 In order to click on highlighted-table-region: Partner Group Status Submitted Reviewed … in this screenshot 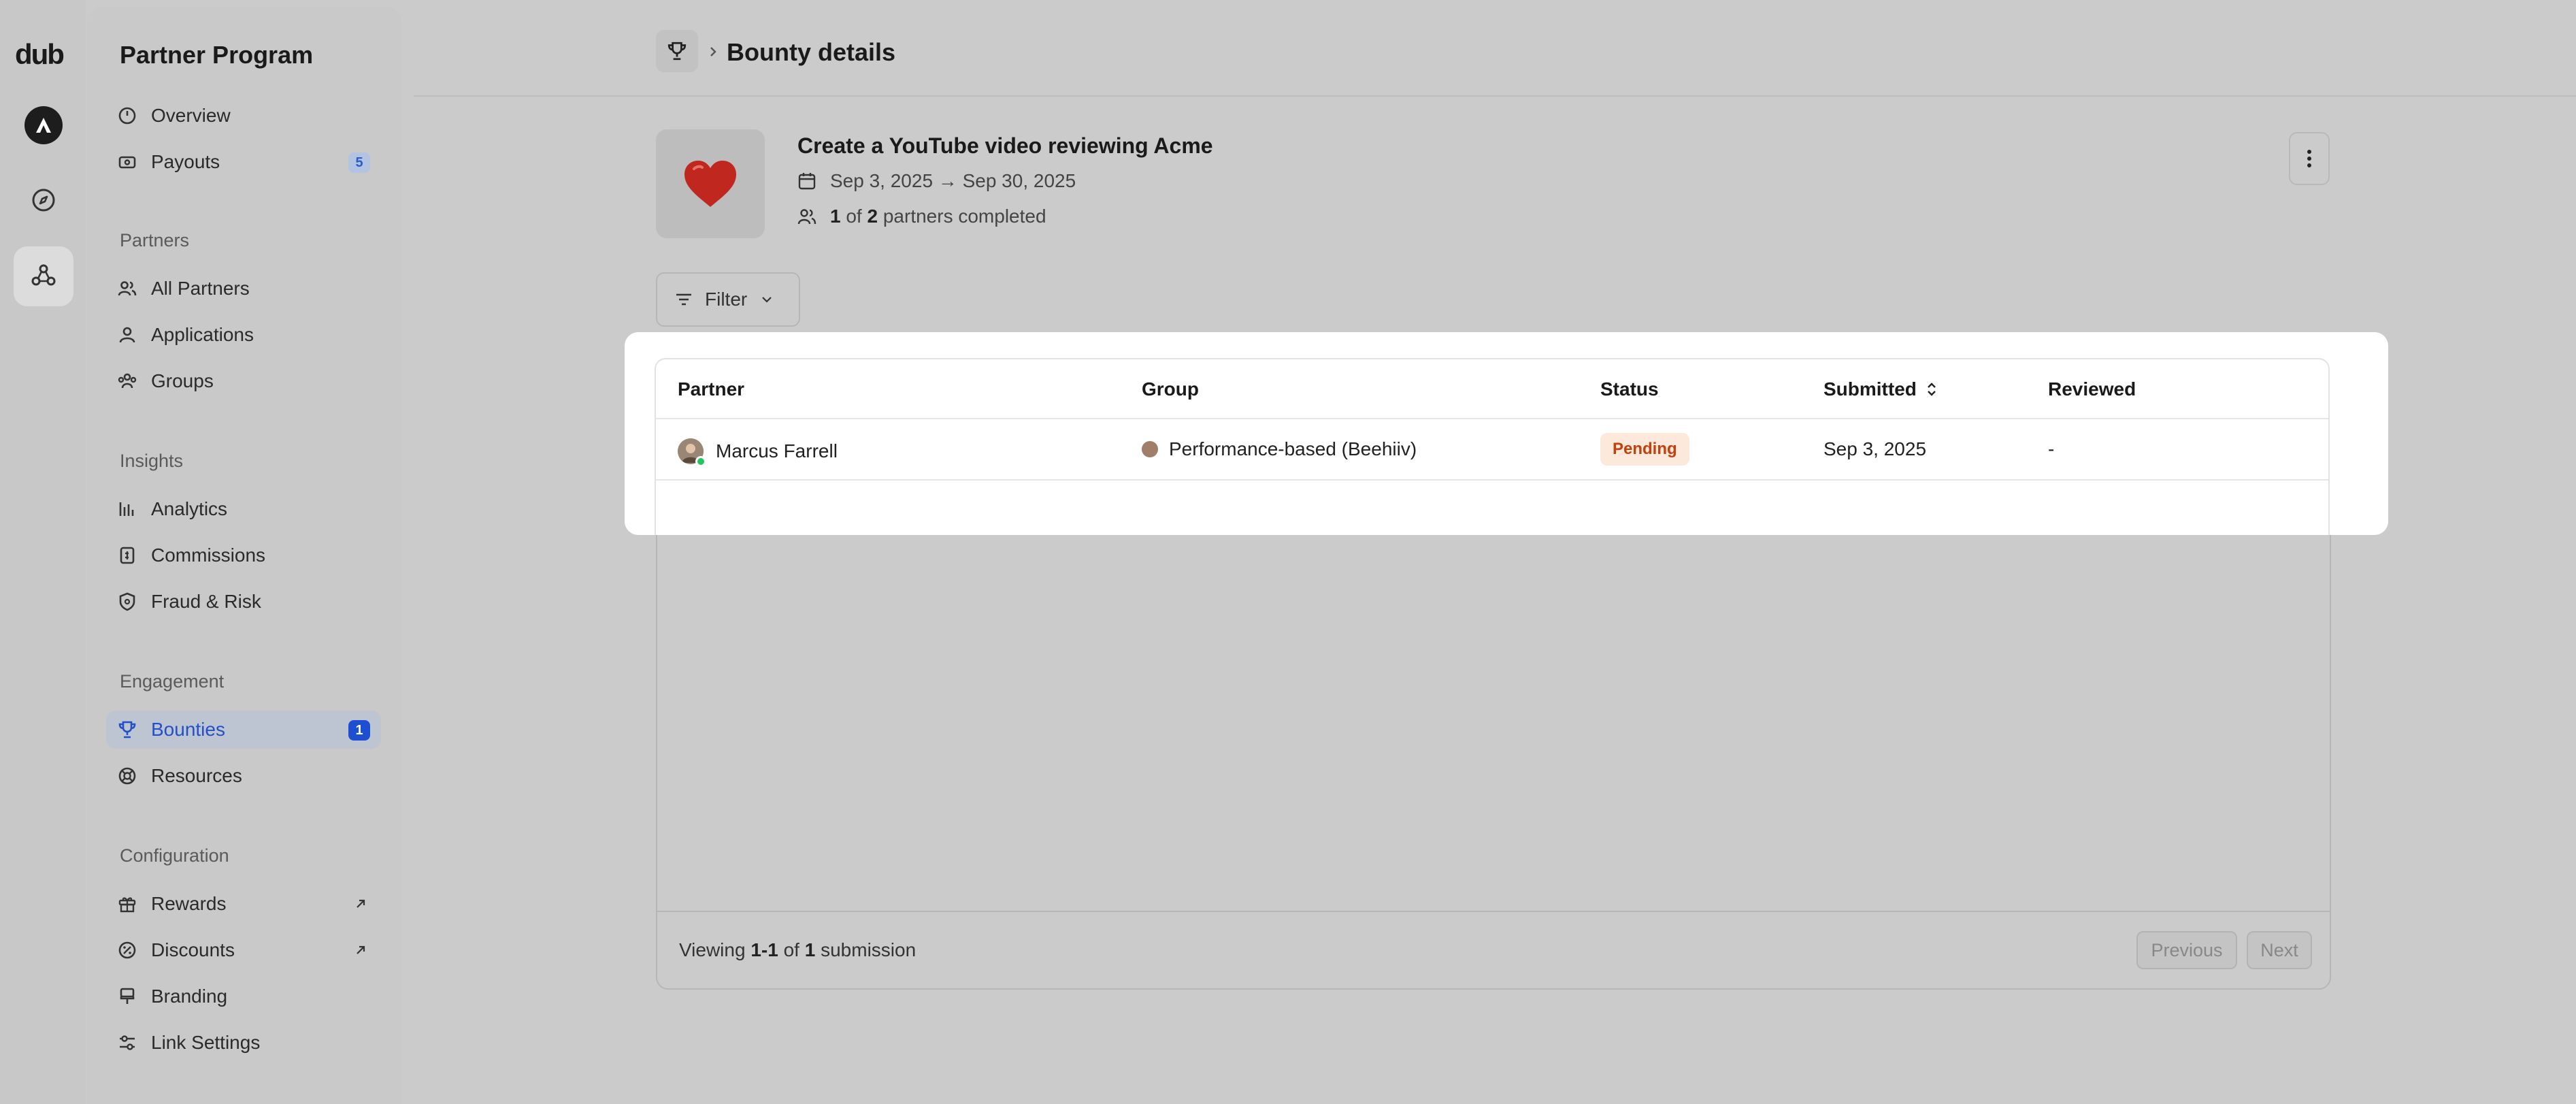, I will do `click(1506, 433)`.